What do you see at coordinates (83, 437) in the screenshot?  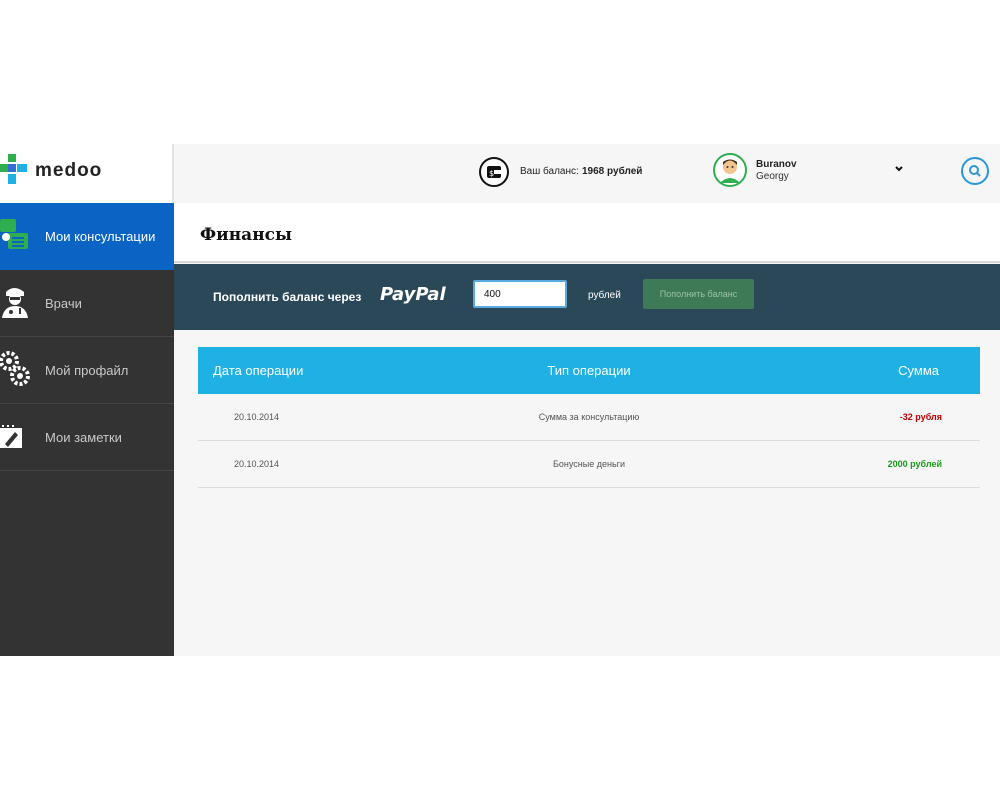 I see `sidebar-item-label: Мои заметки` at bounding box center [83, 437].